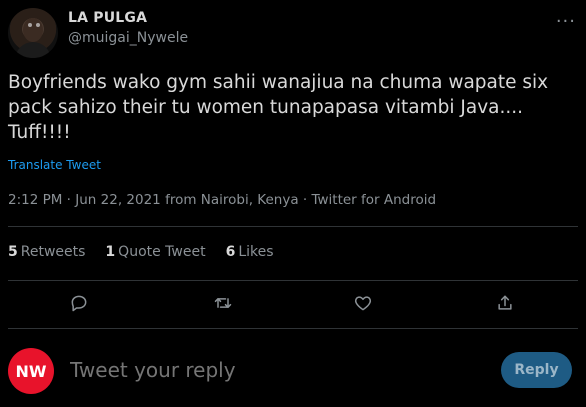  What do you see at coordinates (33, 50) in the screenshot?
I see `avatar-body` at bounding box center [33, 50].